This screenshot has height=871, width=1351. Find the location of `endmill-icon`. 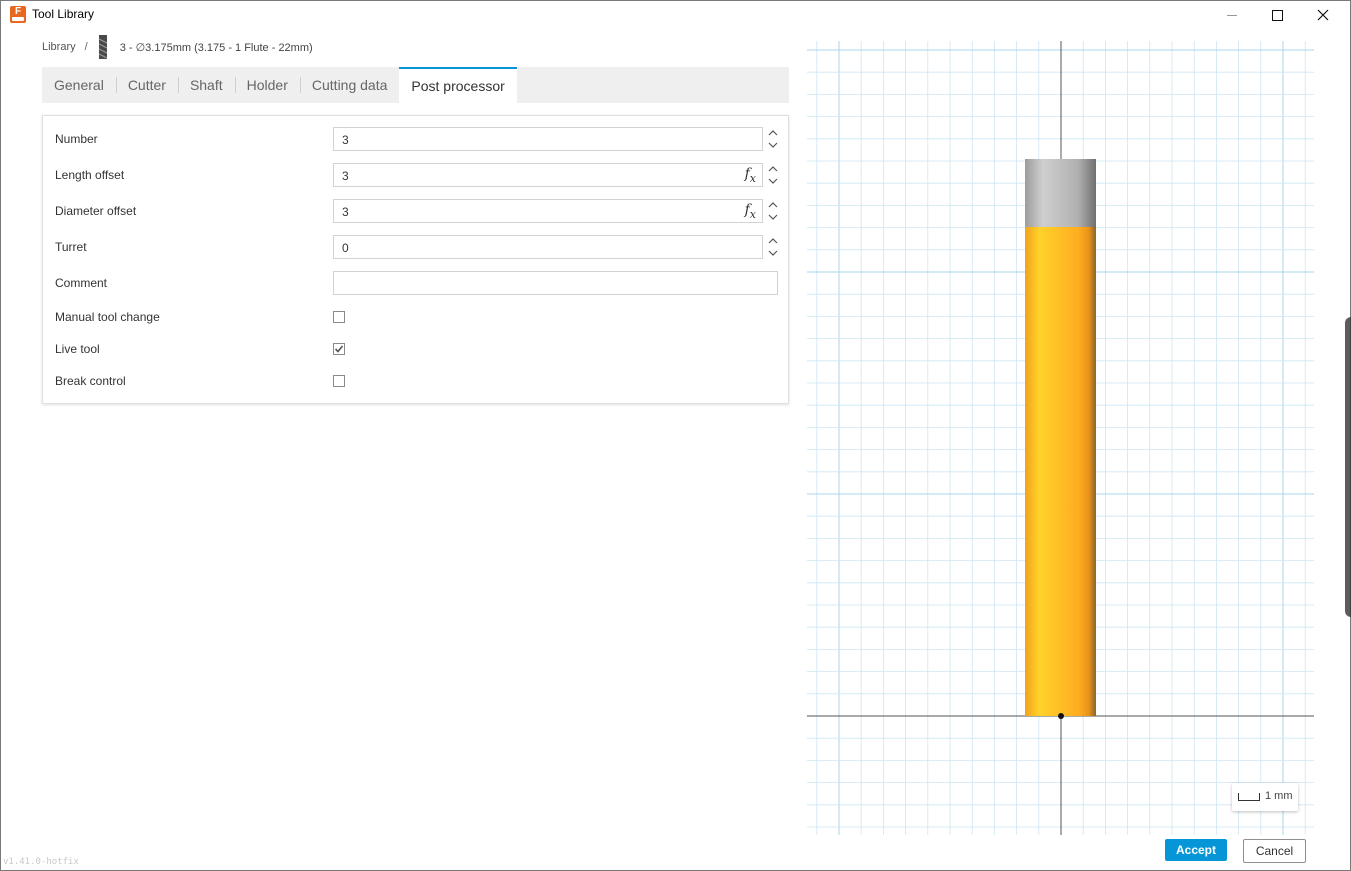

endmill-icon is located at coordinates (102, 47).